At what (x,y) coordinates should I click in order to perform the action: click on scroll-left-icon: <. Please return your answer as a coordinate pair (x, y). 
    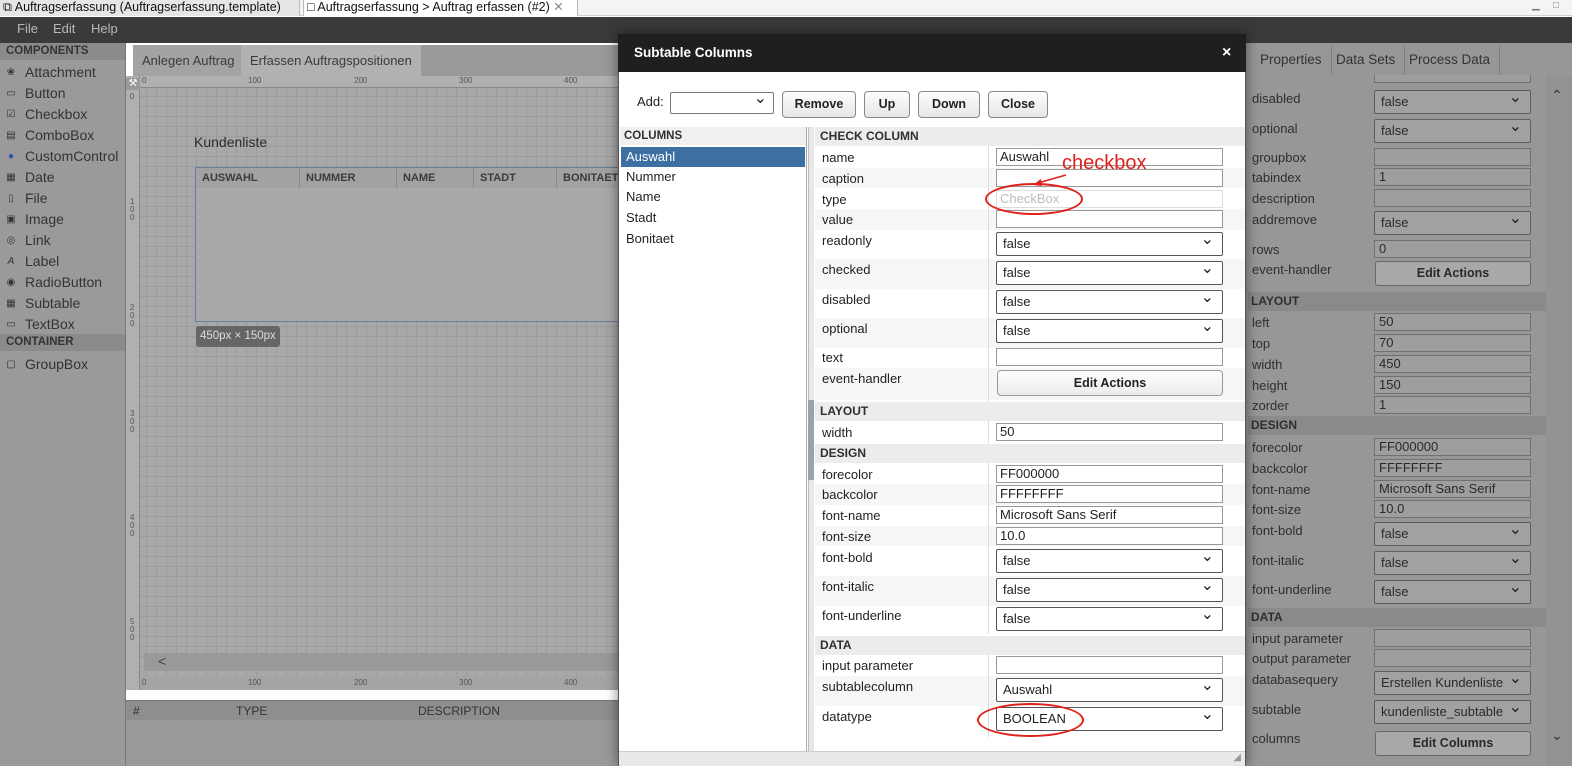
    Looking at the image, I should click on (162, 661).